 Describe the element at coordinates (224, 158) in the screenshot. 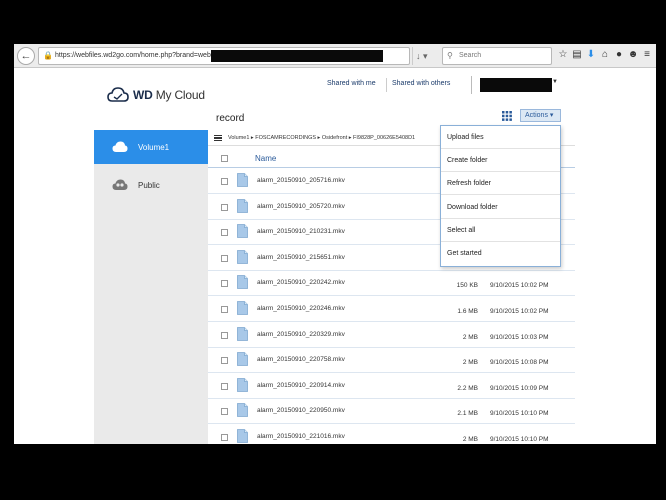

I see `select-all-checkbox` at that location.